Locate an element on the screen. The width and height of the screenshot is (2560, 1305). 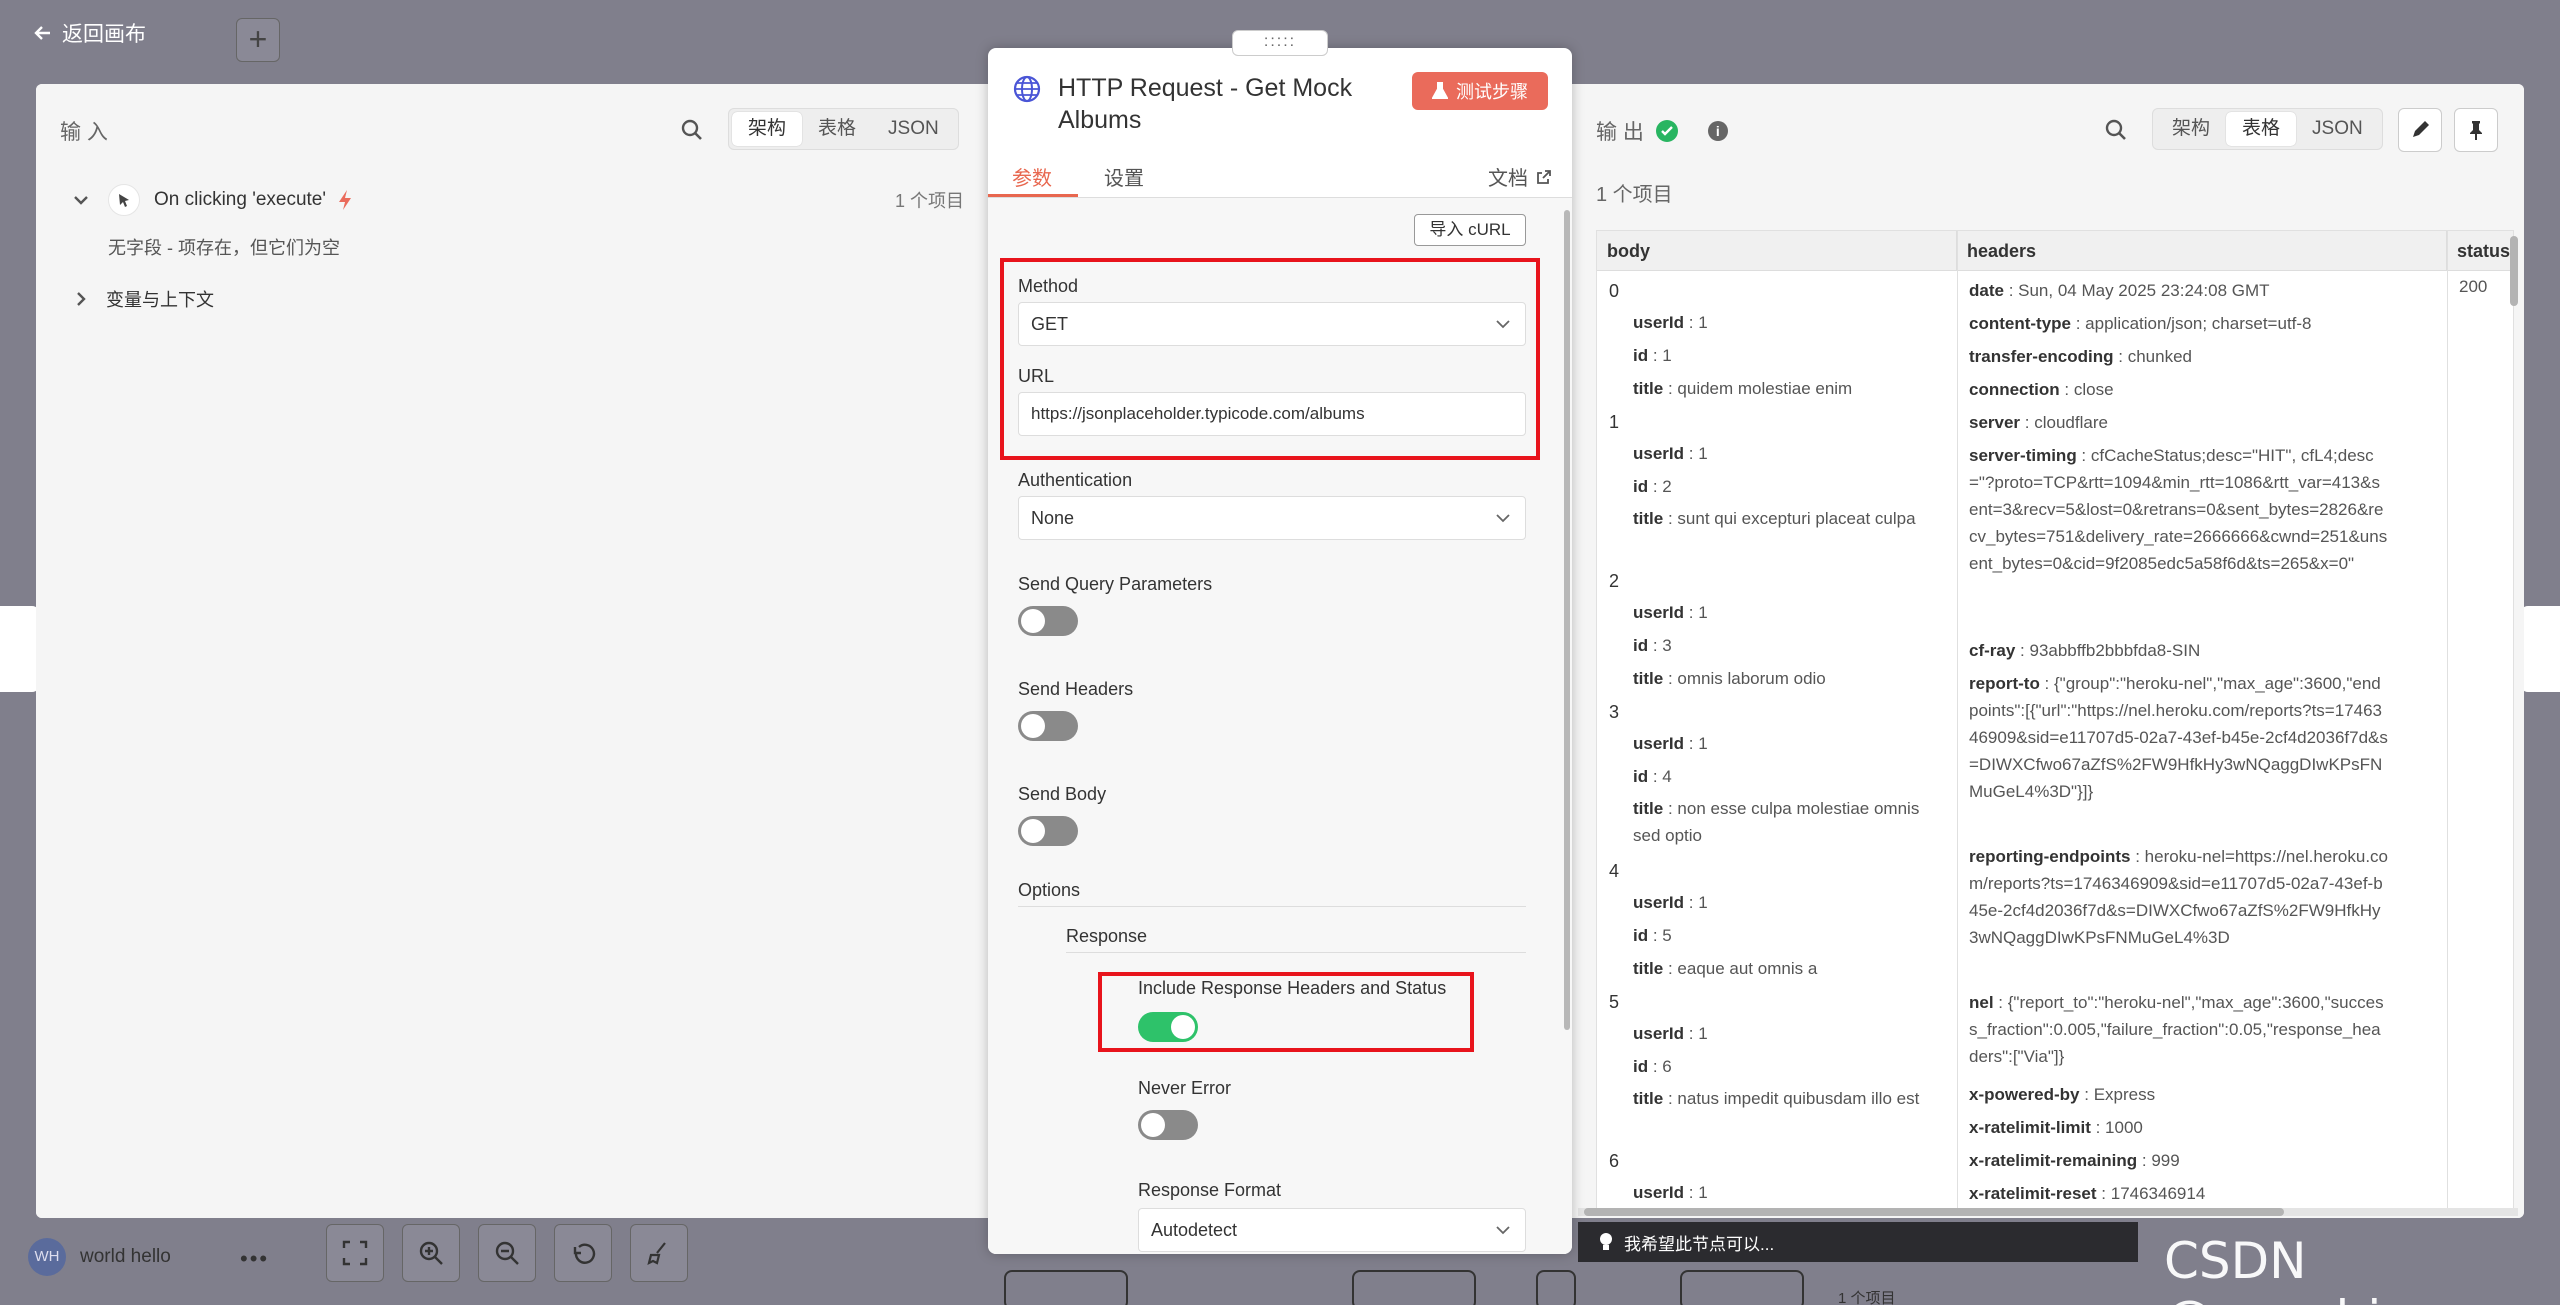
body-field: id : 2 is located at coordinates (1652, 486).